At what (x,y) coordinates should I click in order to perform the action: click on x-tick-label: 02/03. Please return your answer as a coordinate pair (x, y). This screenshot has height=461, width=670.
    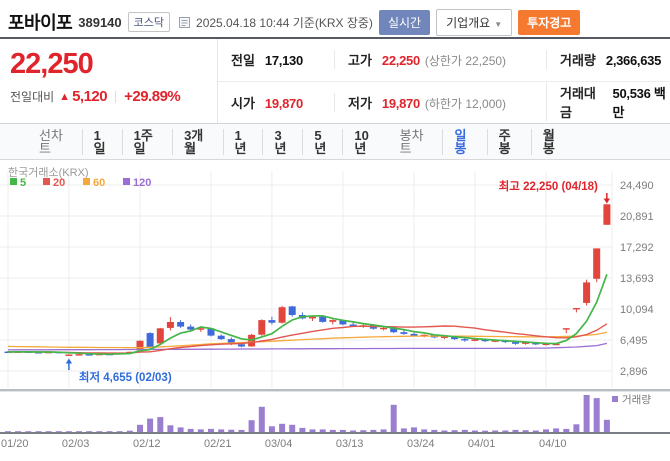
    Looking at the image, I should click on (76, 444).